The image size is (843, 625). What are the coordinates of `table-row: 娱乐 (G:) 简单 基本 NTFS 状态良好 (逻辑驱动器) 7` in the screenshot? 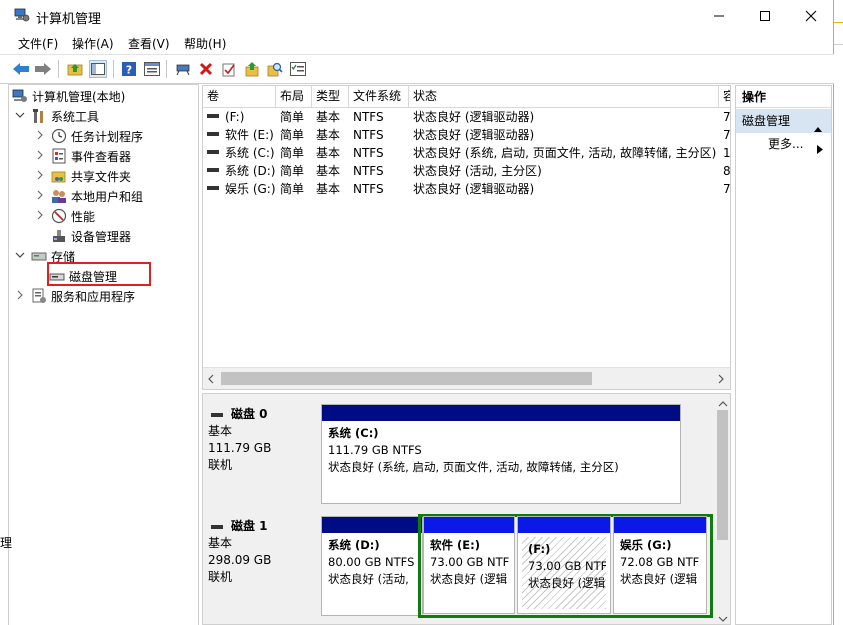 It's located at (466, 189).